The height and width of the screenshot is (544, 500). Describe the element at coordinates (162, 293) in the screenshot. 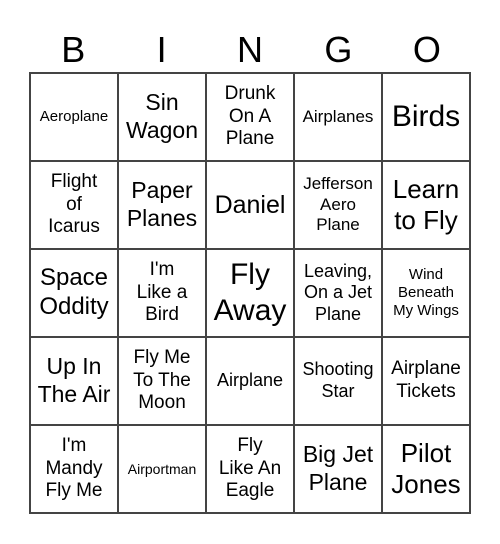

I see `bingo-cell: I'm Like a Bird` at that location.